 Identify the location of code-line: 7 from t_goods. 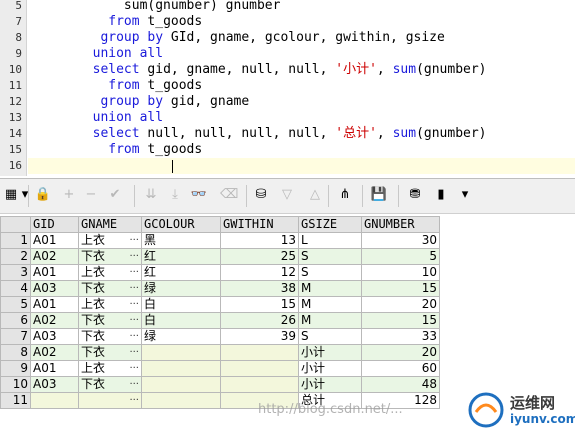
(287, 22).